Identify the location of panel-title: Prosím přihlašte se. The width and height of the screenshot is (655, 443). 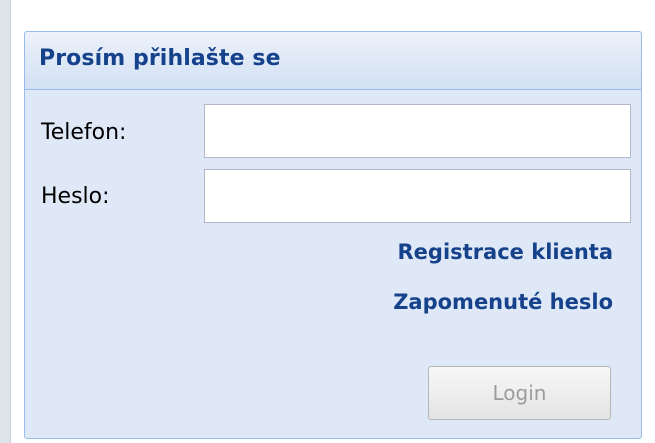
(160, 58).